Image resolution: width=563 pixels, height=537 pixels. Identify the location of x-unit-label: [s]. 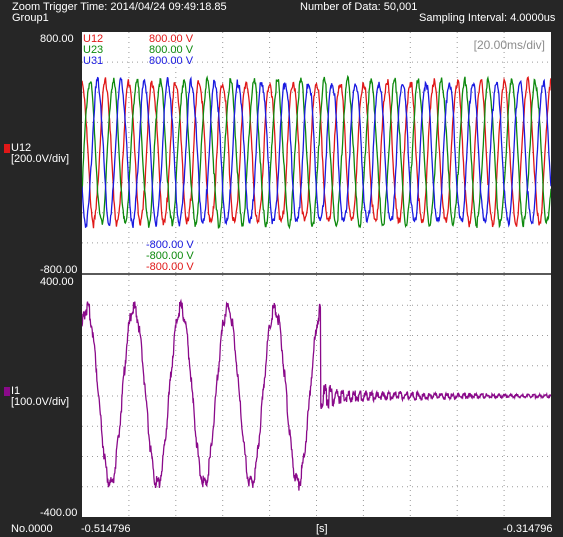
(322, 529).